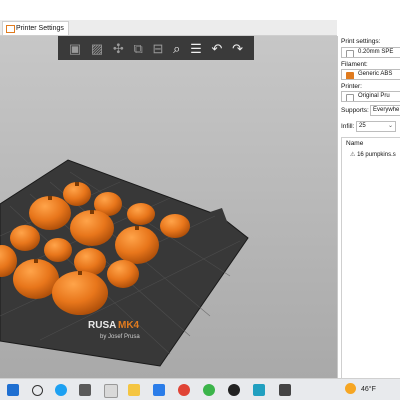  Describe the element at coordinates (375, 74) in the screenshot. I see `filament-value: Generic ABS` at that location.